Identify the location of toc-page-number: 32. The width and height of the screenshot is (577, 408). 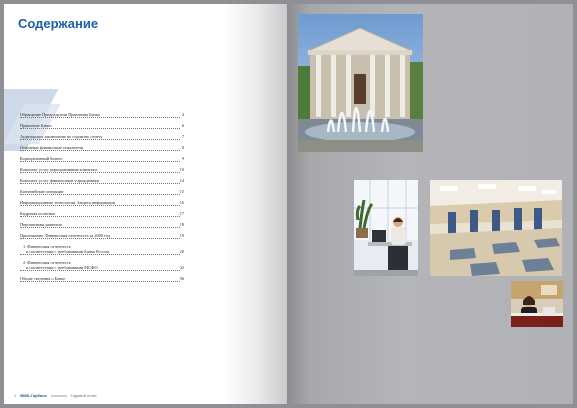
(181, 267).